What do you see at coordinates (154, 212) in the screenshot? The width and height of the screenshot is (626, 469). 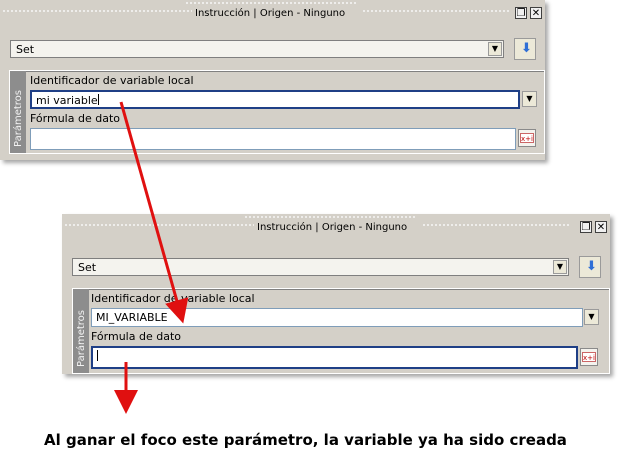 I see `annotation-arrow-var-link` at bounding box center [154, 212].